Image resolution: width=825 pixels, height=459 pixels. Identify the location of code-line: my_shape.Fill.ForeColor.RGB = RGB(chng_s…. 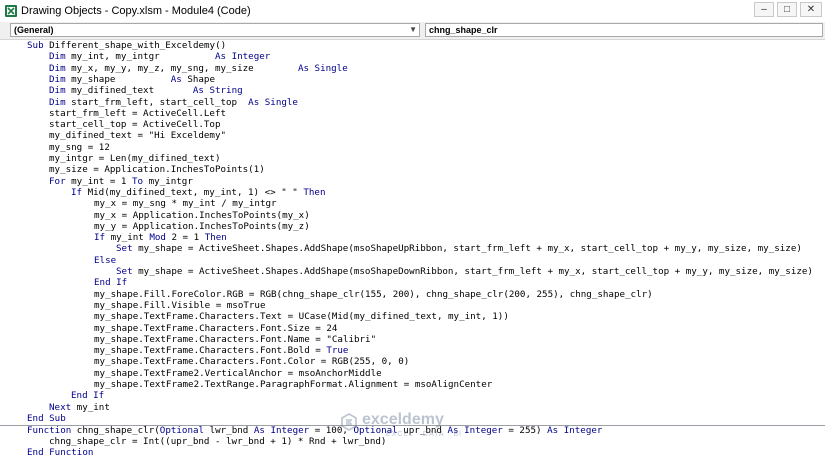
(373, 295).